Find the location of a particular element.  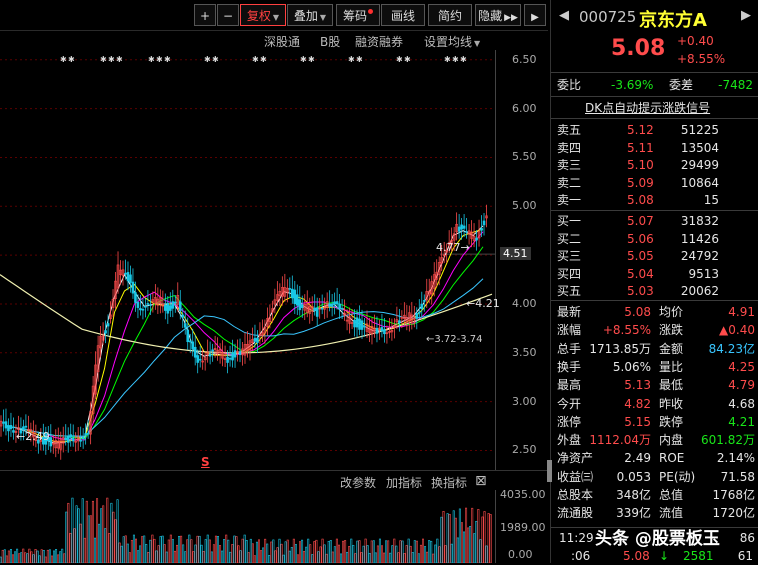

mid-price-annotation: ←4.21 is located at coordinates (483, 303).